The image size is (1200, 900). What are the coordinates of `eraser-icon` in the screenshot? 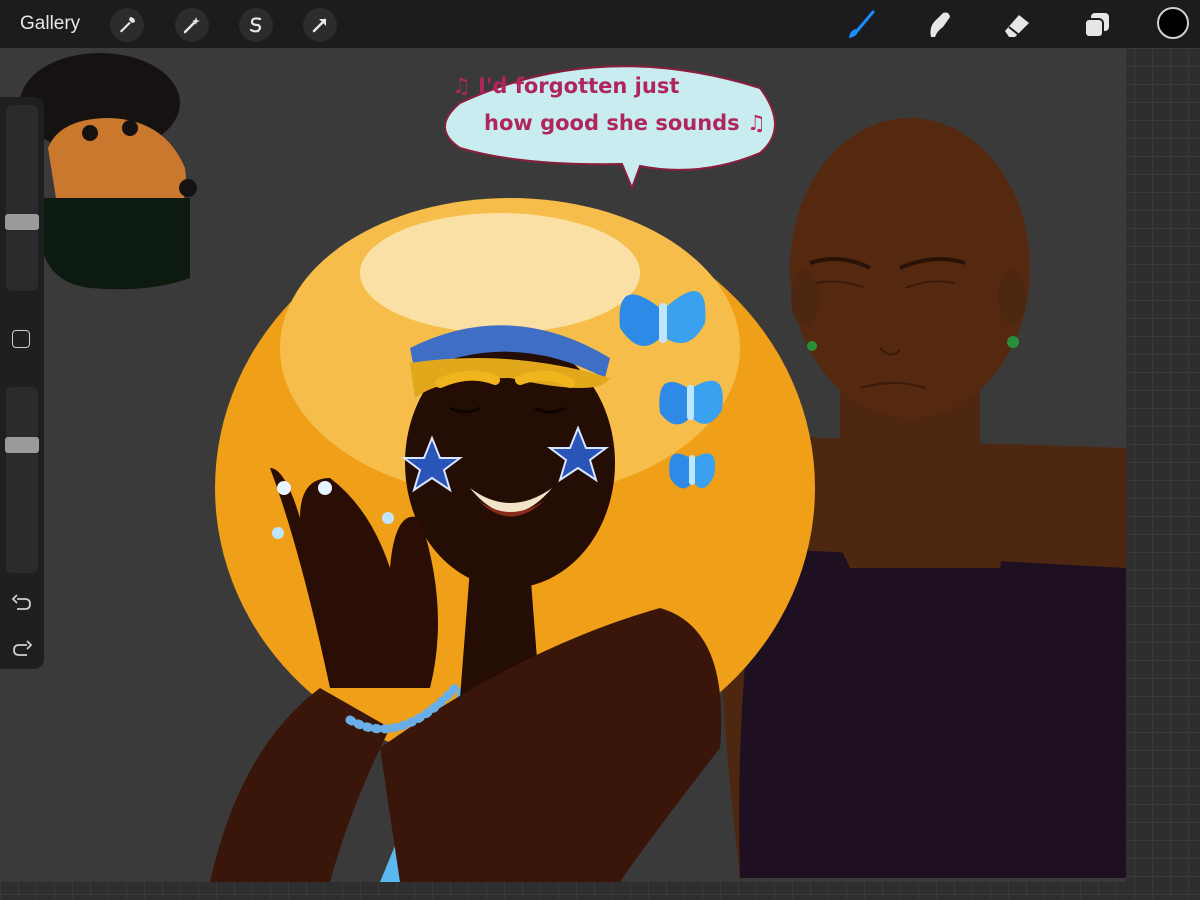 It's located at (1017, 25).